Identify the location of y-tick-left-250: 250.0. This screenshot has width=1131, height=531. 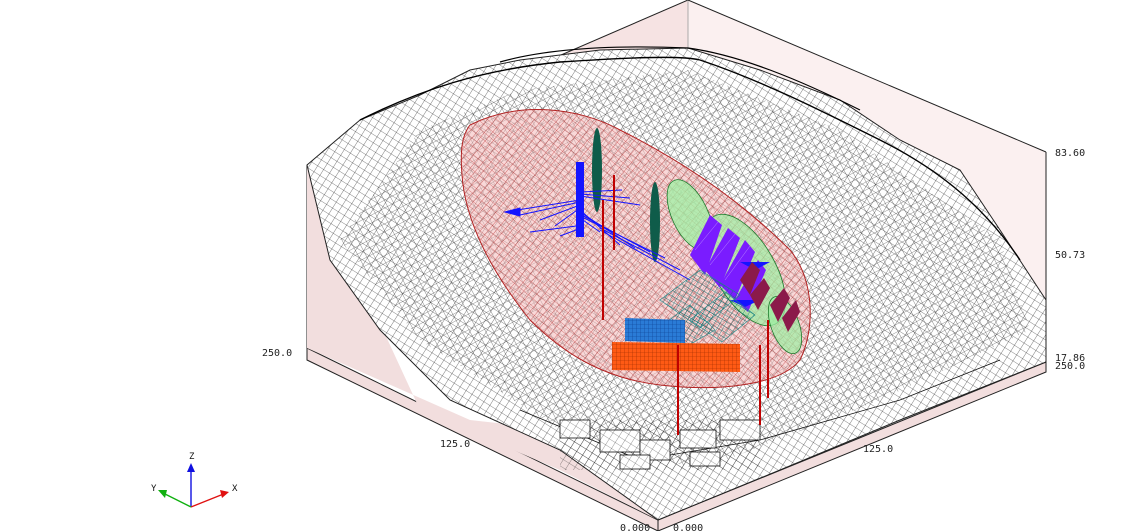
(277, 353).